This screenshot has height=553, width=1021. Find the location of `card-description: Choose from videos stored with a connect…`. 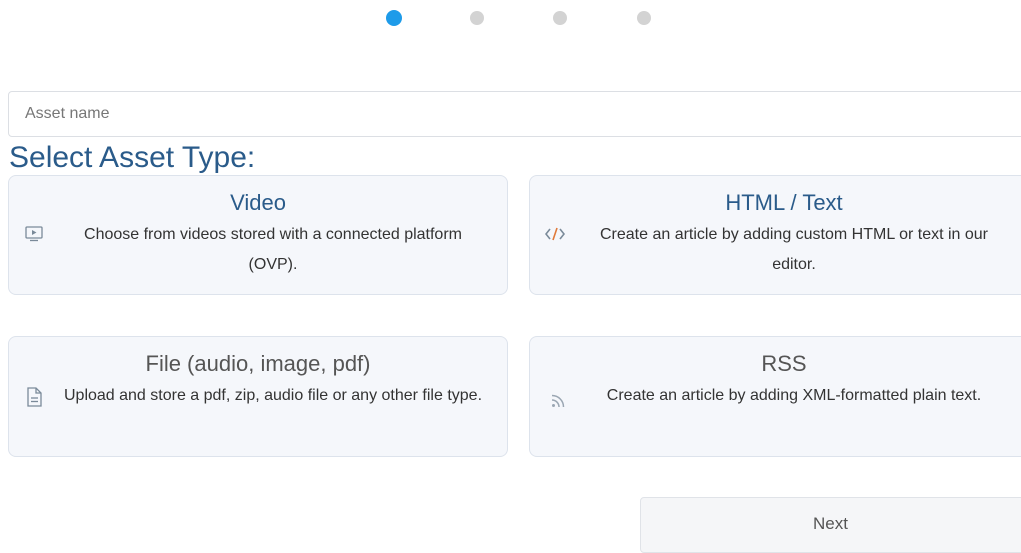

card-description: Choose from videos stored with a connect… is located at coordinates (273, 249).